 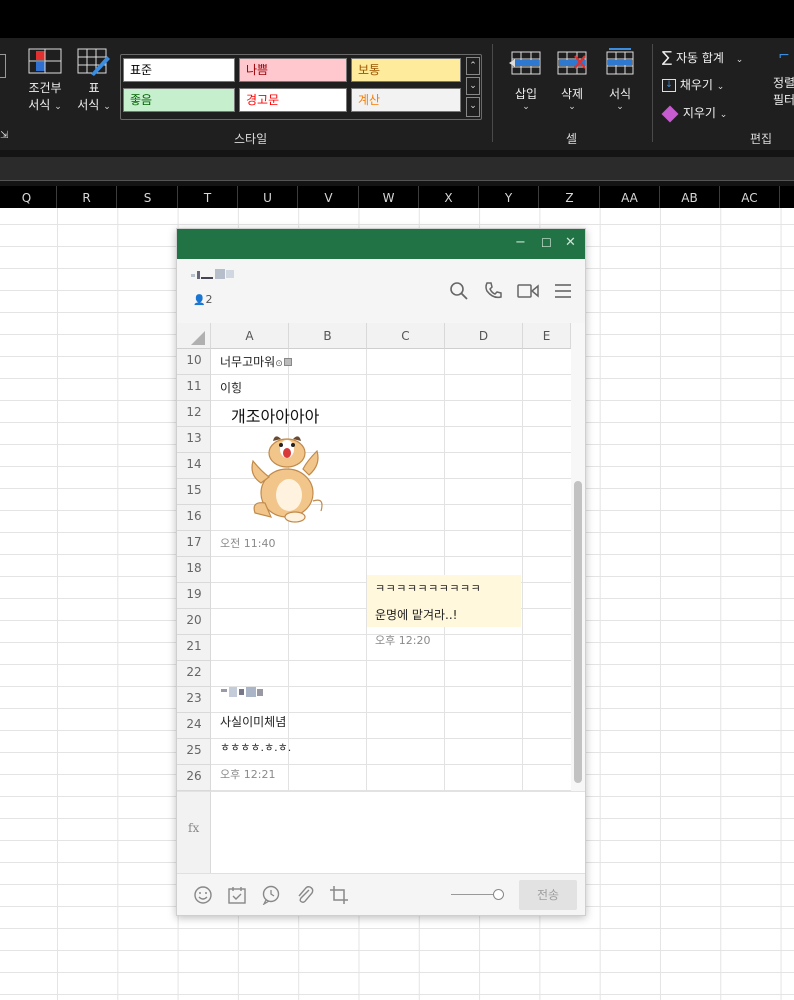 I want to click on chat-column-header: A, so click(x=250, y=336).